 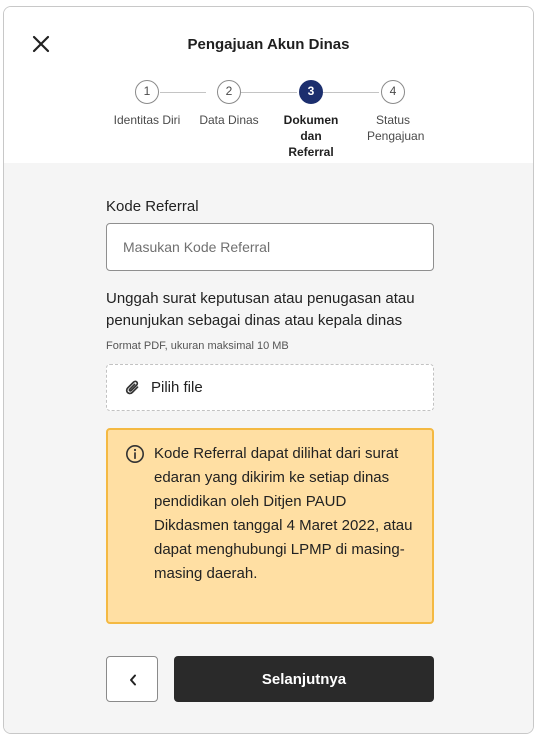 What do you see at coordinates (229, 92) in the screenshot?
I see `step-number: 2` at bounding box center [229, 92].